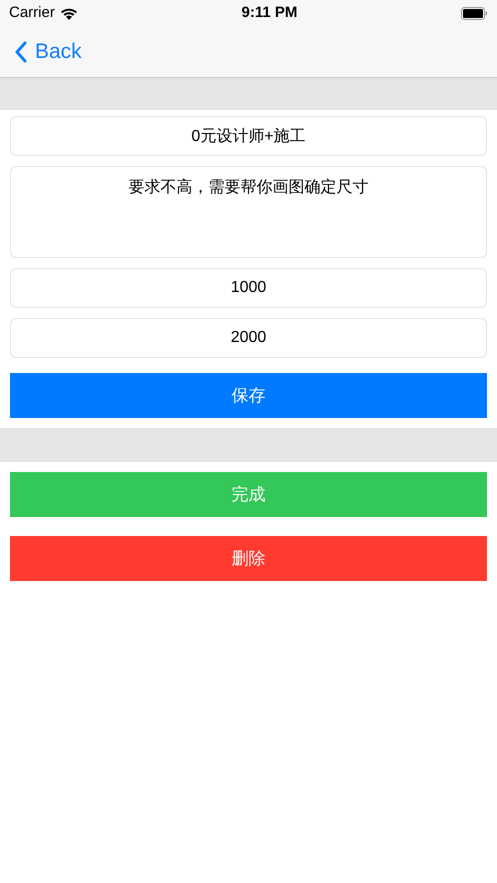  What do you see at coordinates (248, 212) in the screenshot?
I see `text-area: 要求不高，需要帮你画图确定尺寸` at bounding box center [248, 212].